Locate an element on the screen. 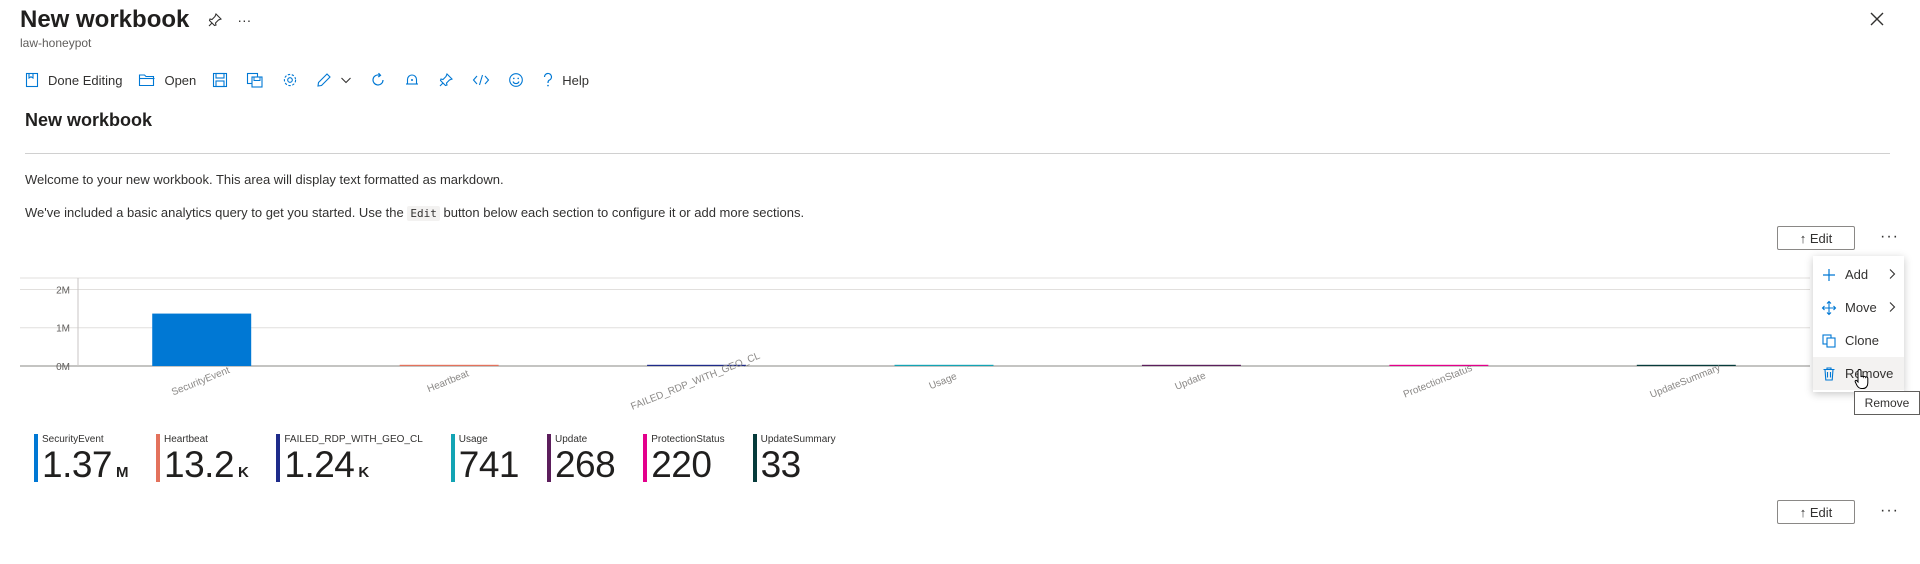 This screenshot has height=564, width=1920. x-tick-label: UpdateSummary is located at coordinates (1686, 382).